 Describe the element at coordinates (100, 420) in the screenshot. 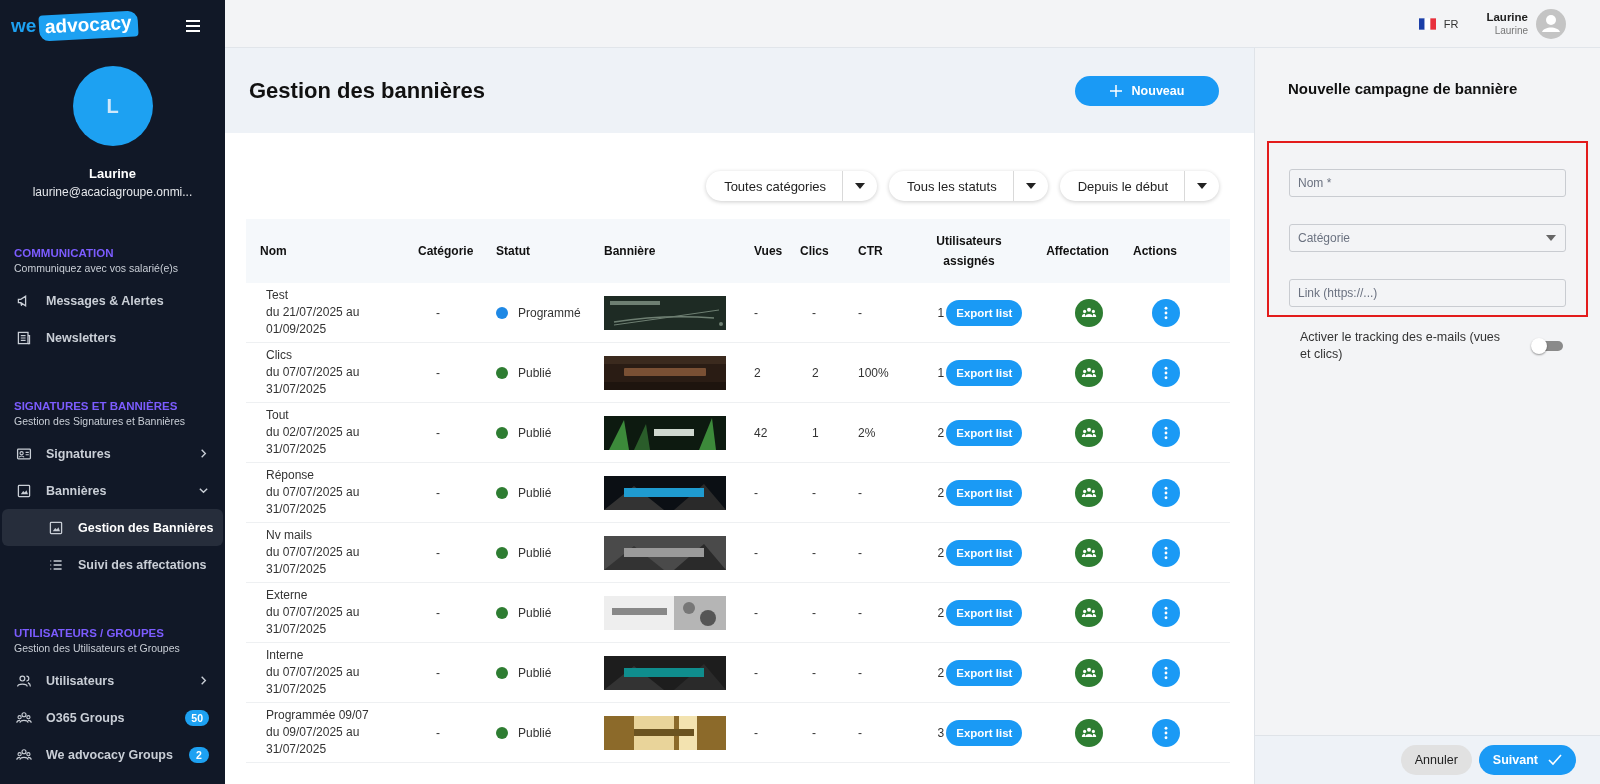

I see `section-subtitle: Gestion des Signatures et Bannières` at that location.